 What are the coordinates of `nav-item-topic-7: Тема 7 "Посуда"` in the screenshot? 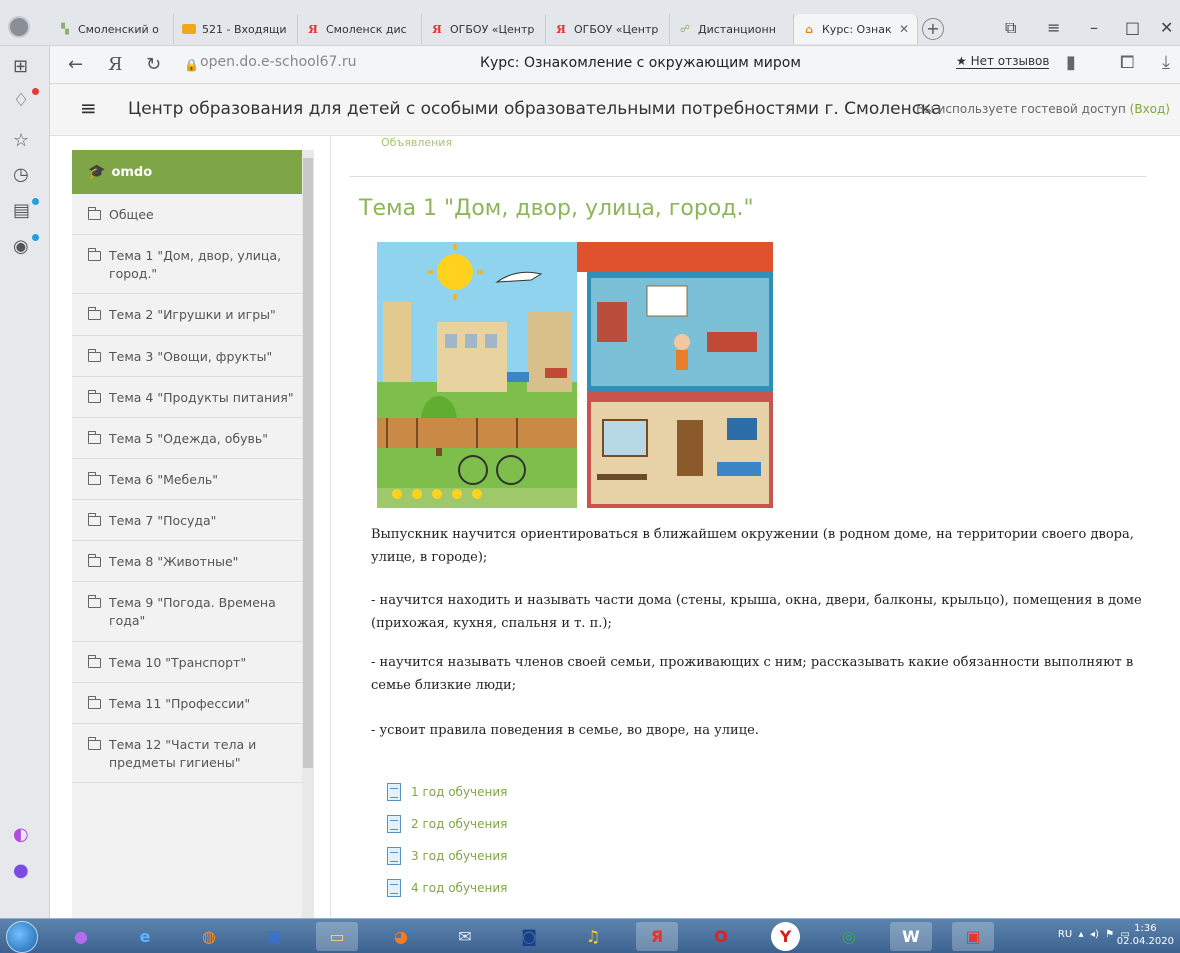 It's located at (191, 521).